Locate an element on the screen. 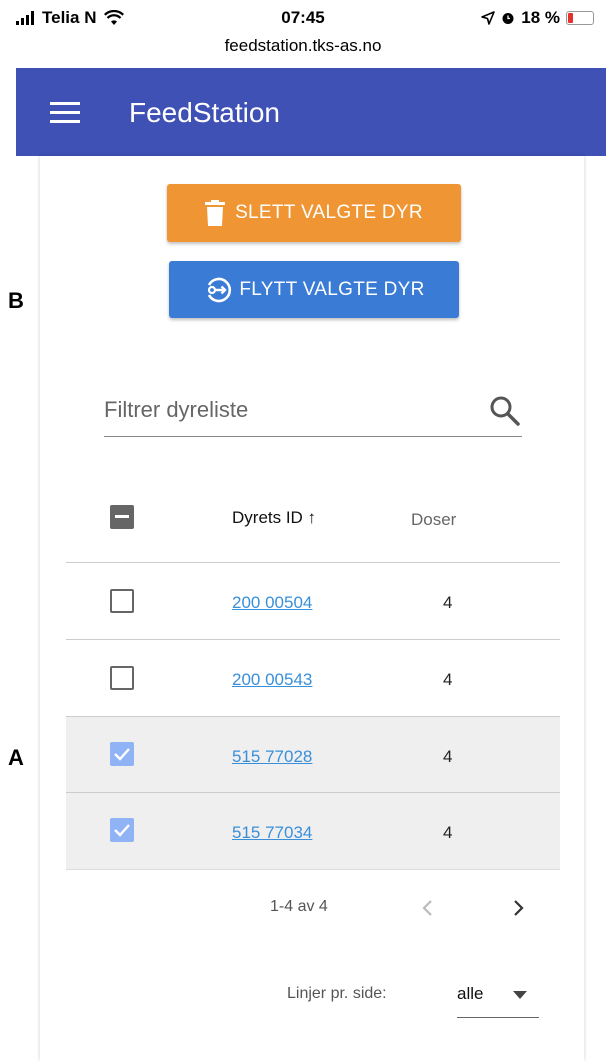 The height and width of the screenshot is (1061, 606). annotation-label-a: A is located at coordinates (16, 757).